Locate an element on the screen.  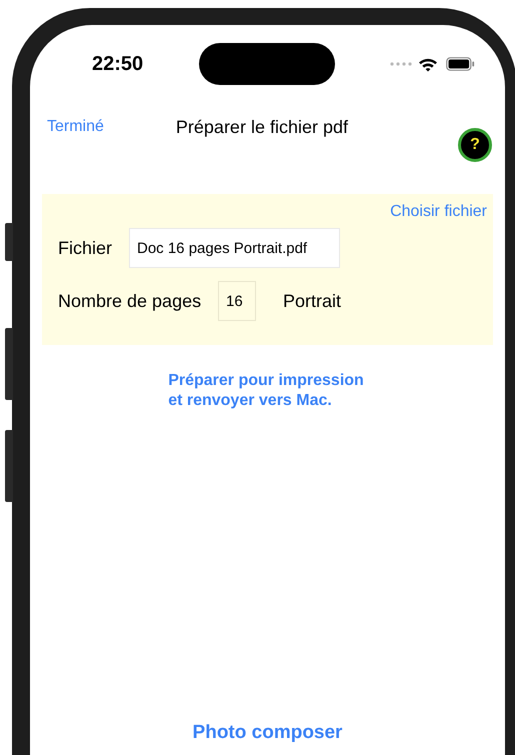
help-button: ? is located at coordinates (475, 145).